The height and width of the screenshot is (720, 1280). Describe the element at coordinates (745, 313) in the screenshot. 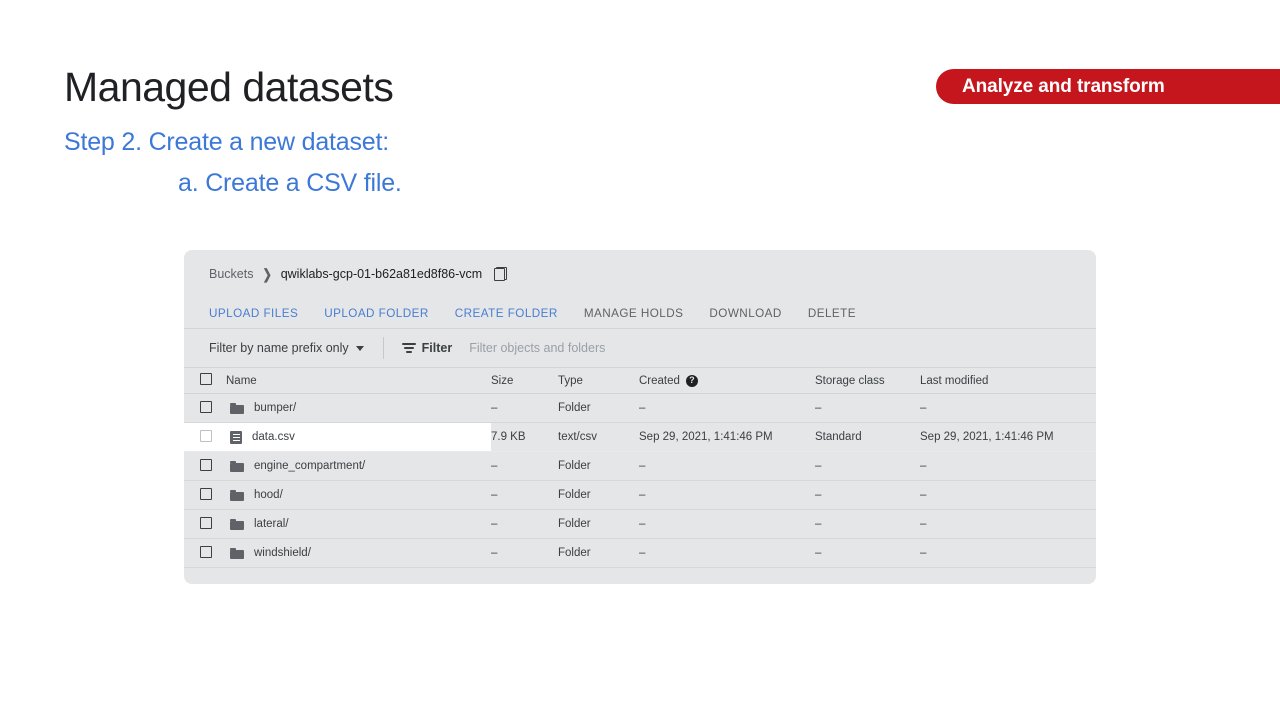

I see `download-button: DOWNLOAD` at that location.